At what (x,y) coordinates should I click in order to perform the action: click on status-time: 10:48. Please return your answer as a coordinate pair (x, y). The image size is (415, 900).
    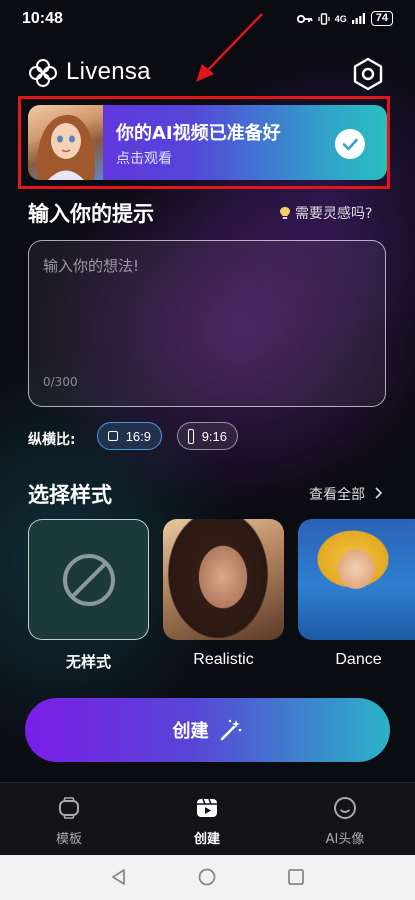
    Looking at the image, I should click on (42, 18).